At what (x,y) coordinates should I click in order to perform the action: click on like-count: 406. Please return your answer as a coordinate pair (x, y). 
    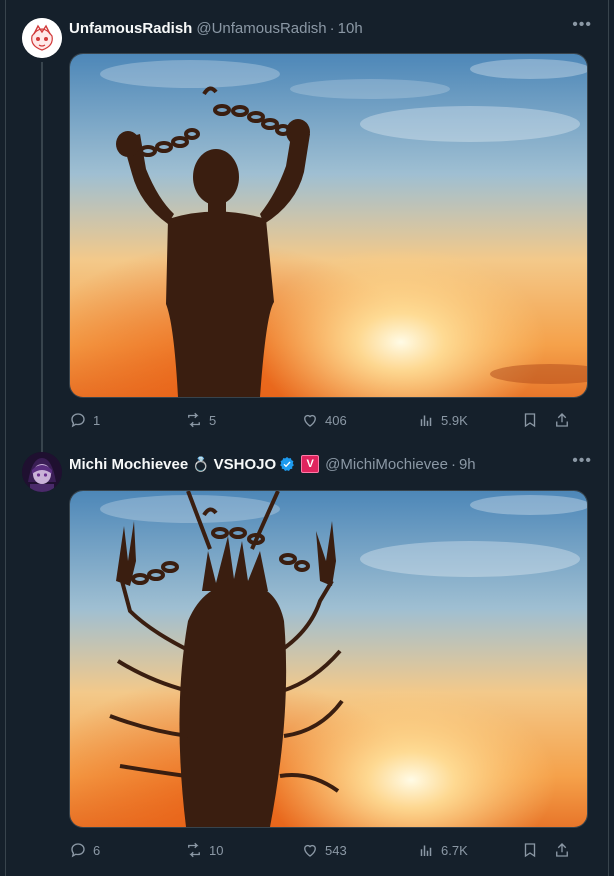
    Looking at the image, I should click on (336, 420).